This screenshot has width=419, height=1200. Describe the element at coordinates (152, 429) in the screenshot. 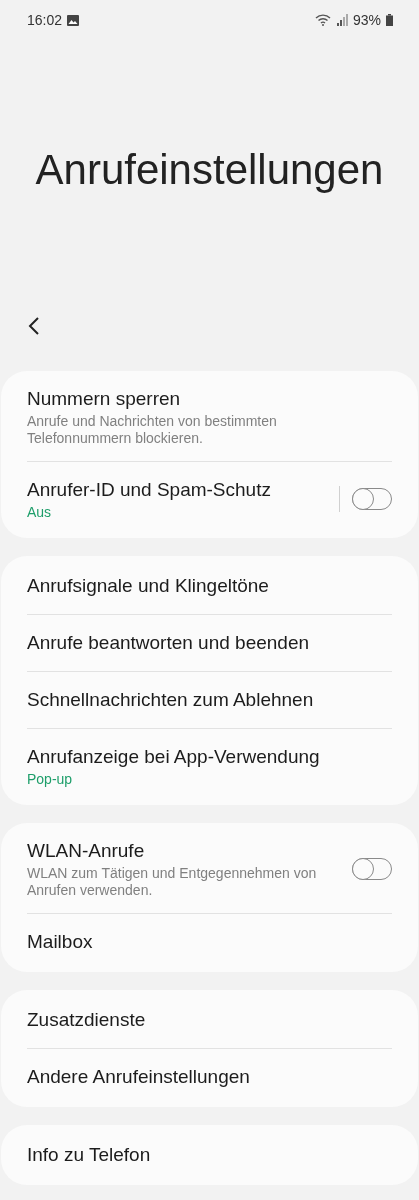

I see `setting-description: Anrufe und Nachrichten von bestimmten Telefonnummern blockieren.` at that location.